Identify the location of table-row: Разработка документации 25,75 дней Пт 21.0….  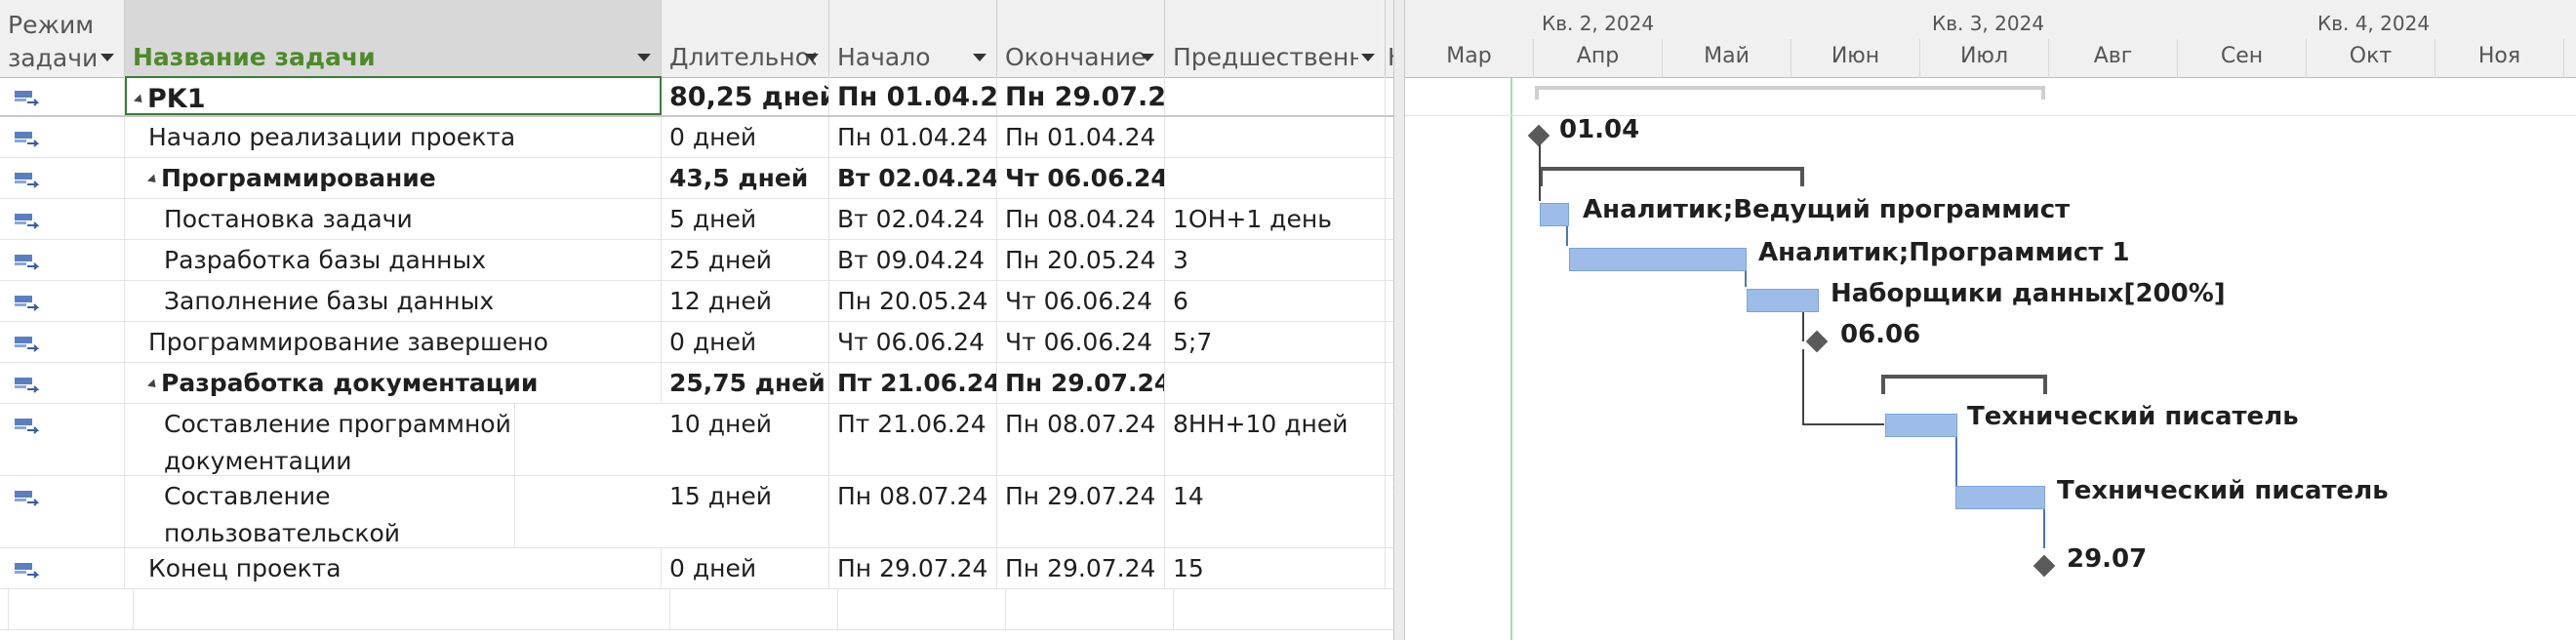
(702, 383).